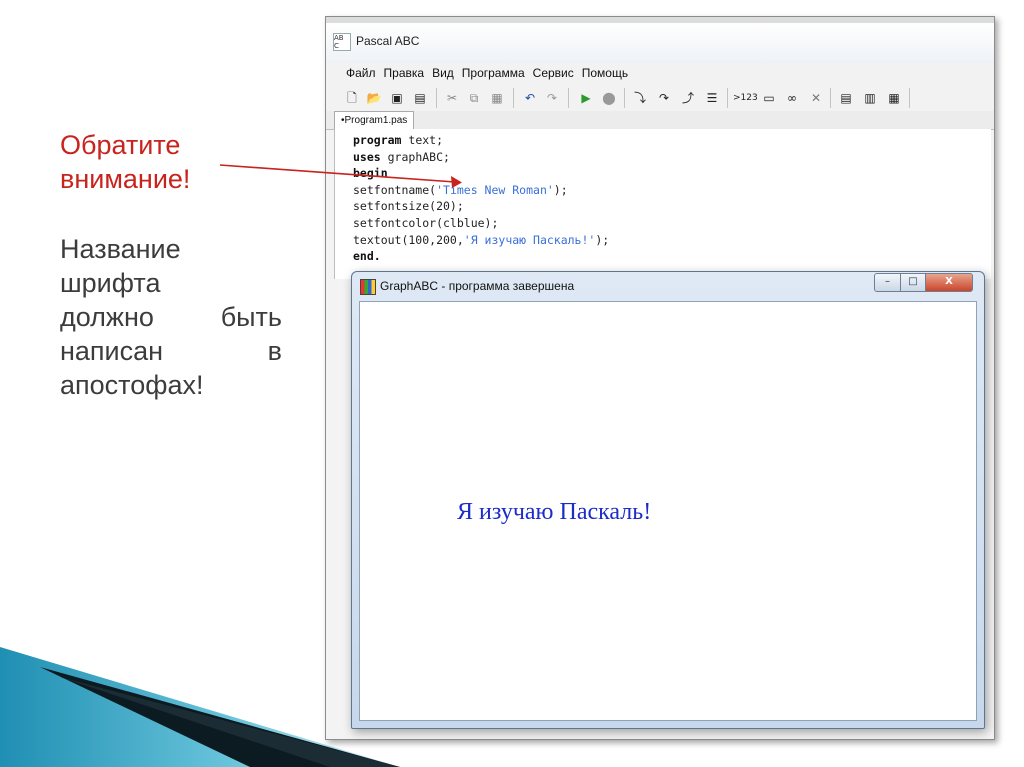  Describe the element at coordinates (792, 98) in the screenshot. I see `glasses-icon: ∞` at that location.